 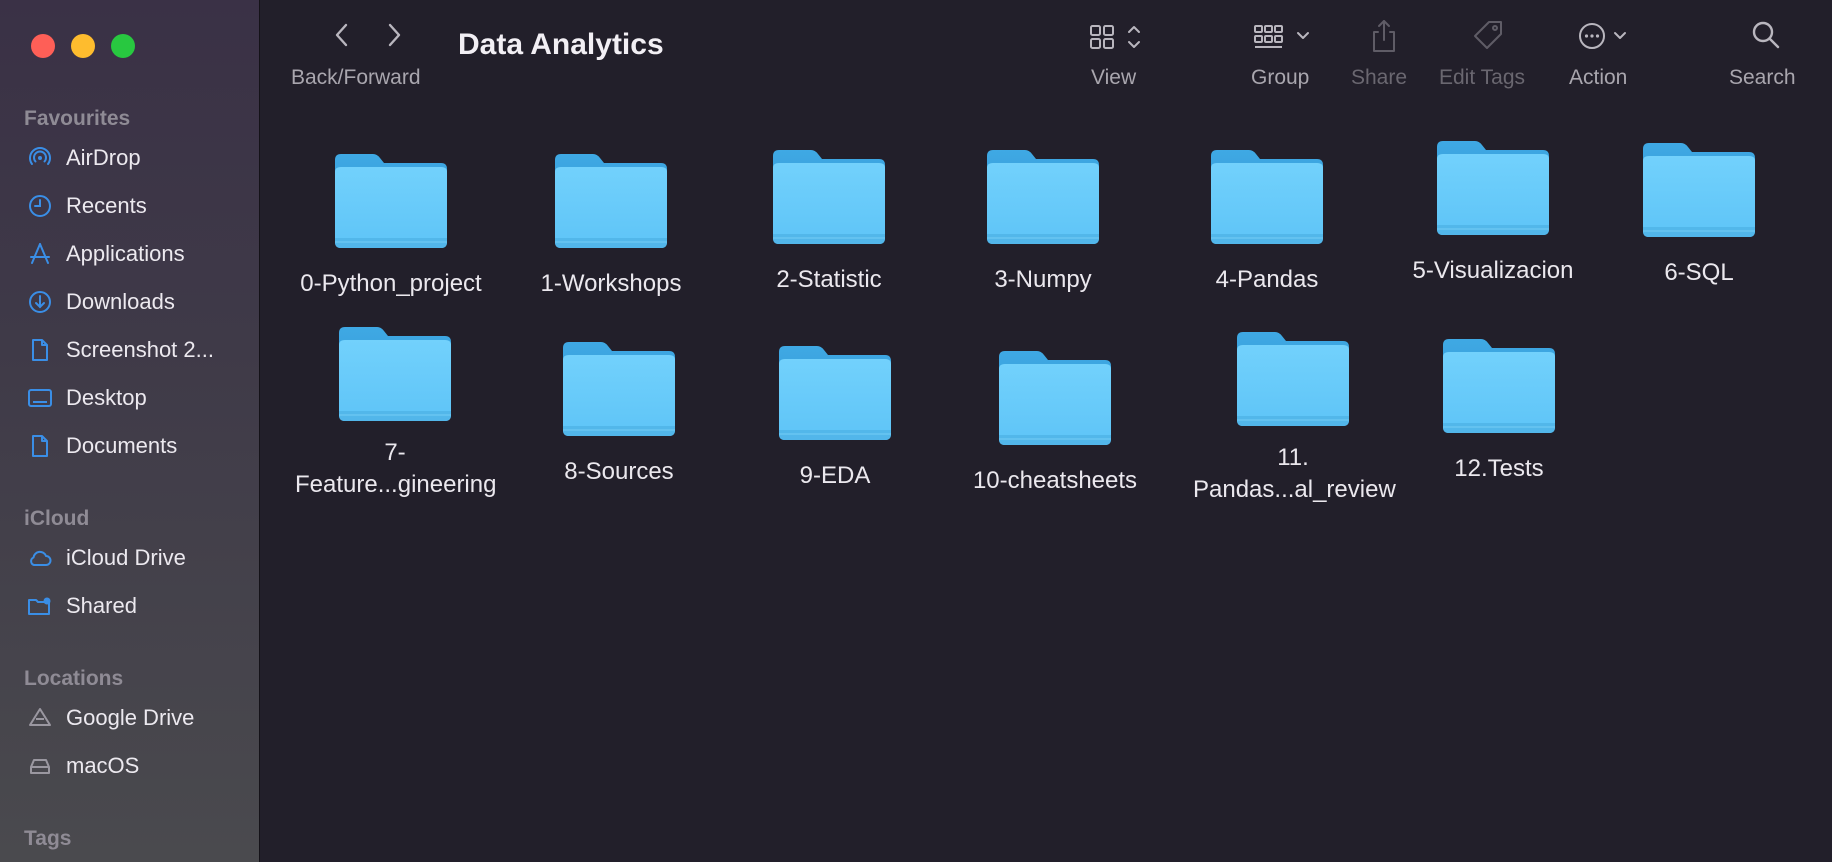 I want to click on folder-item: 1-Workshops, so click(x=611, y=225).